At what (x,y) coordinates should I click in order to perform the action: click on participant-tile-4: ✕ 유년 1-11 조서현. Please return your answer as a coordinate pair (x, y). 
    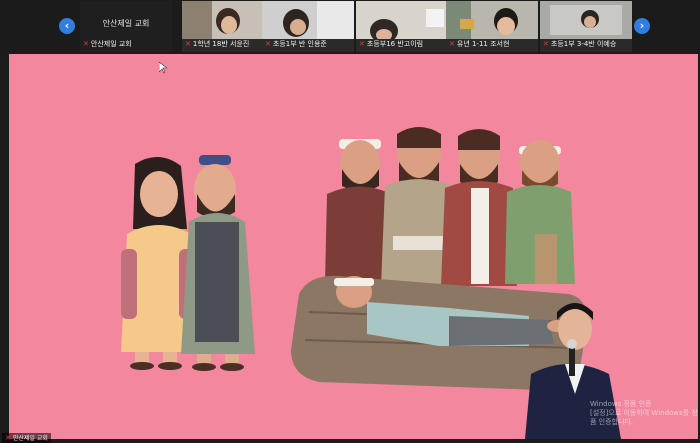
    Looking at the image, I should click on (492, 26).